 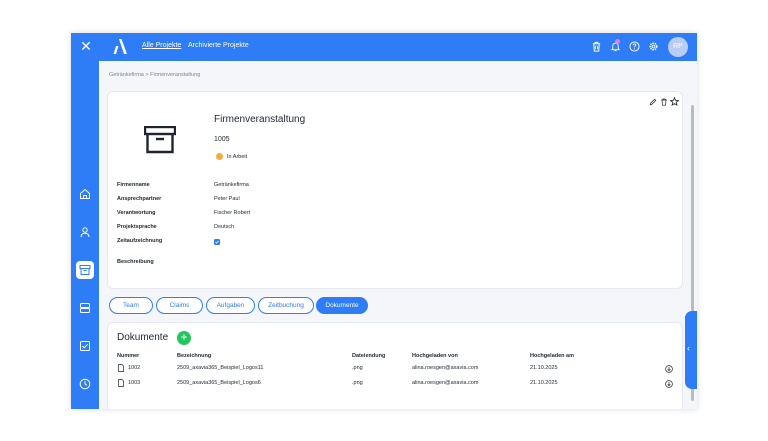 What do you see at coordinates (369, 356) in the screenshot?
I see `column-header-dateiendung: Dateiendung` at bounding box center [369, 356].